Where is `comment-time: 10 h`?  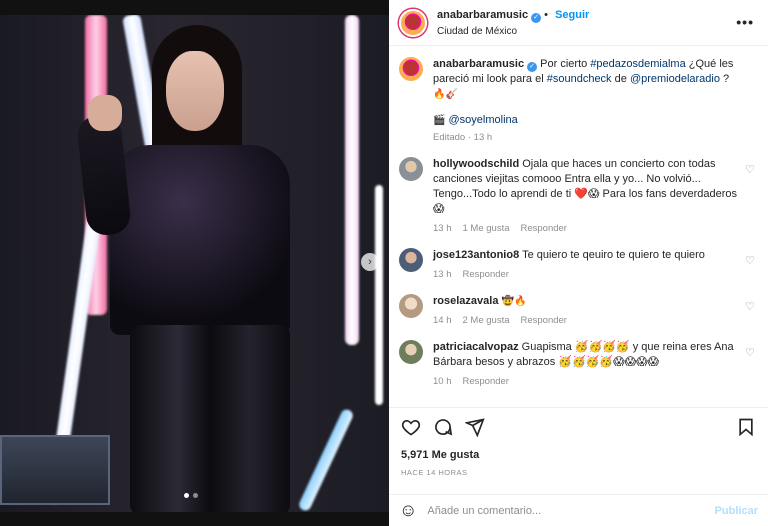 comment-time: 10 h is located at coordinates (442, 381).